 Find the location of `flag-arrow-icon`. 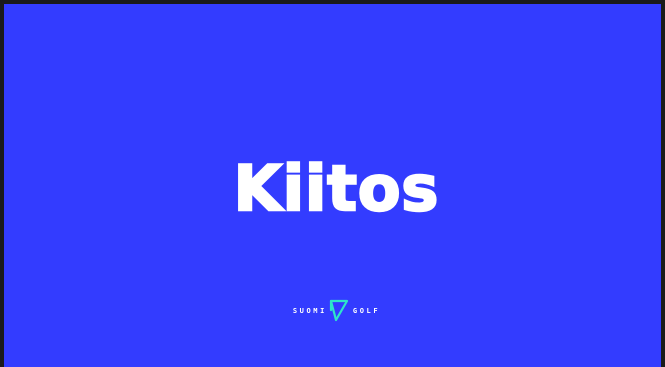

flag-arrow-icon is located at coordinates (339, 310).